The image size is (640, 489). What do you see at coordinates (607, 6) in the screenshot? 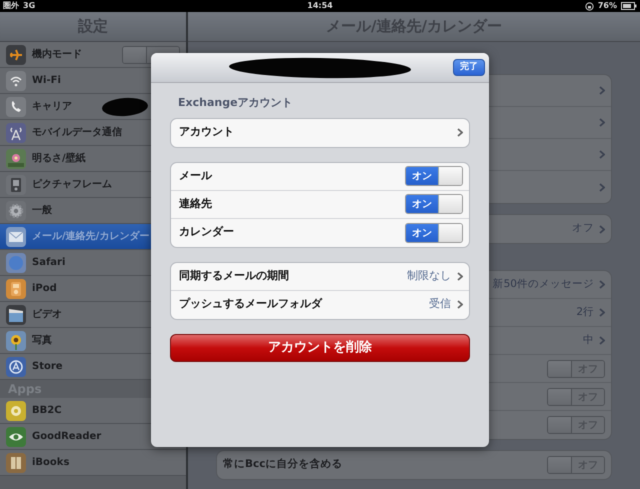
I see `battery-percent: 76%` at bounding box center [607, 6].